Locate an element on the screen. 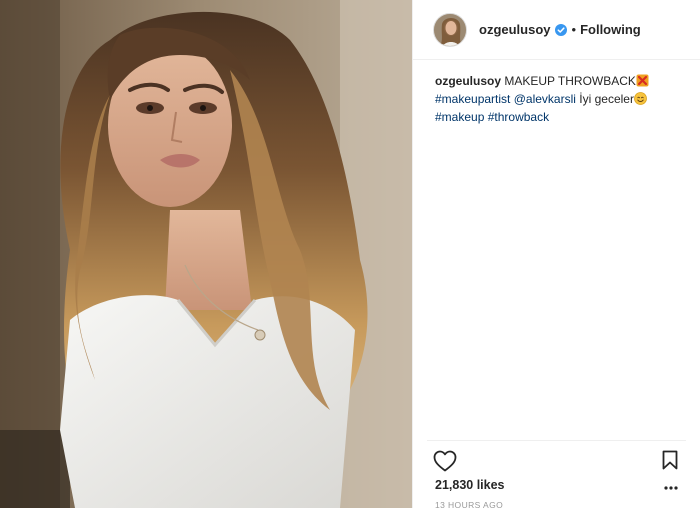 This screenshot has height=508, width=700. hashtag-makeupartist: #makeupartist is located at coordinates (472, 99).